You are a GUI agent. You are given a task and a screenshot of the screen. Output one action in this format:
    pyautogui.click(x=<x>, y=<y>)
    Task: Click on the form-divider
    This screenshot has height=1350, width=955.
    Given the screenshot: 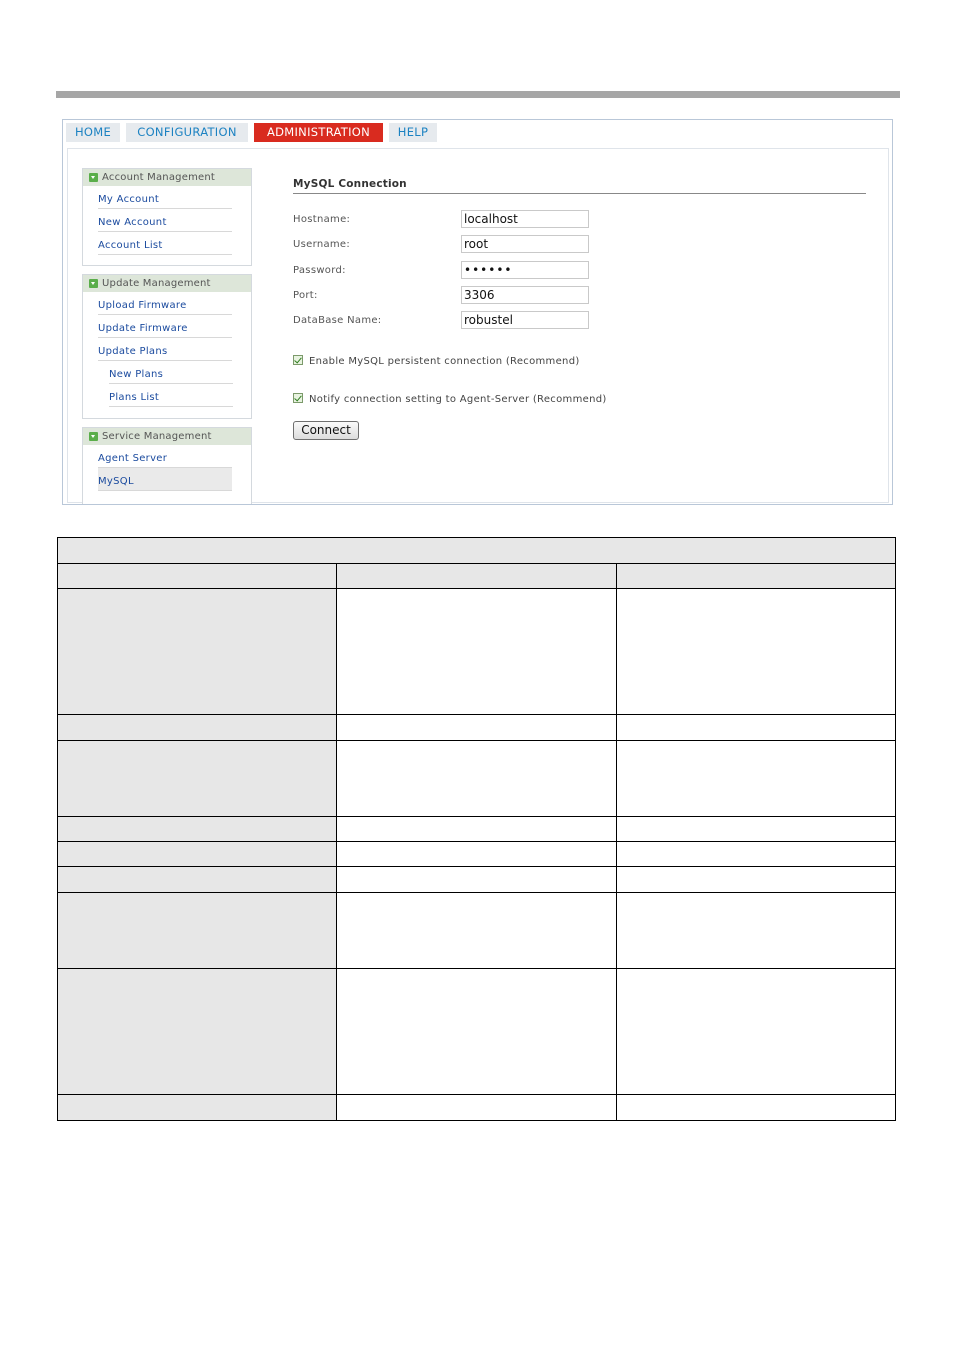 What is the action you would take?
    pyautogui.click(x=579, y=193)
    